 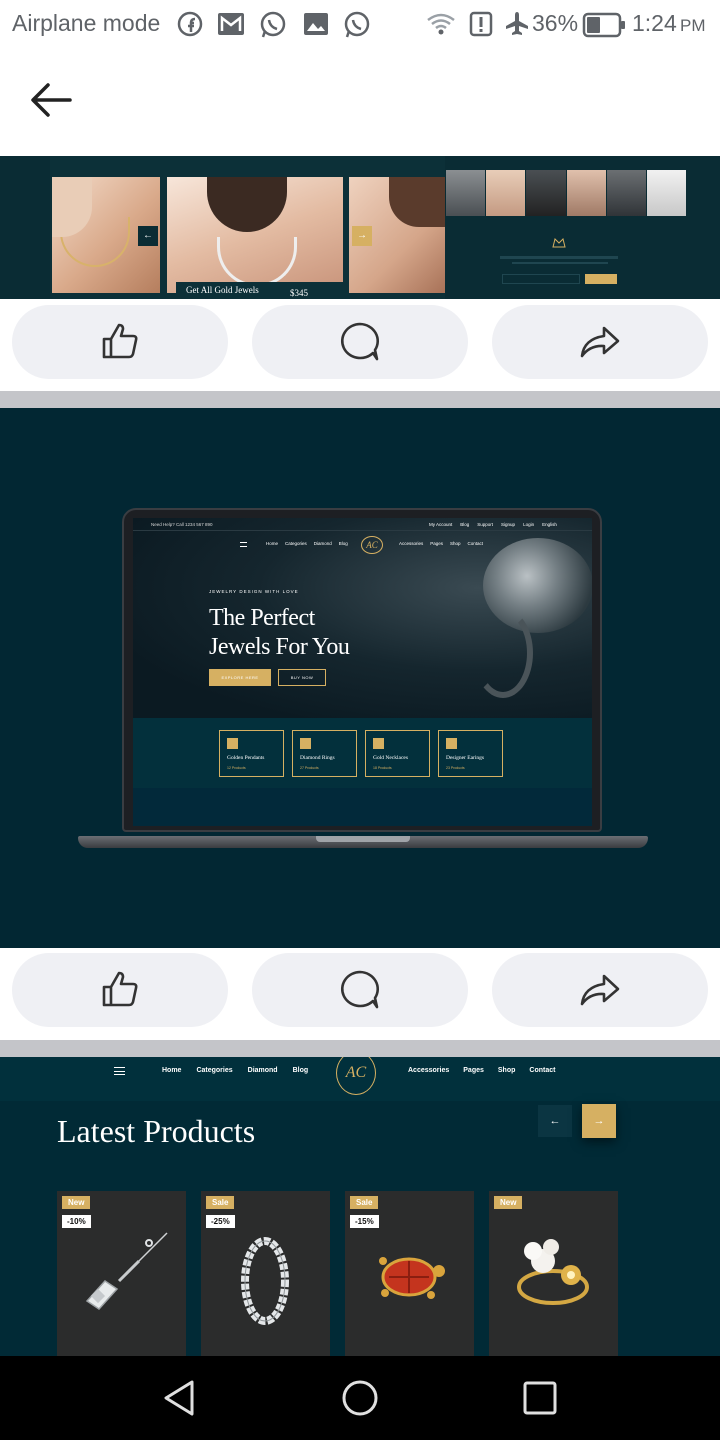 I want to click on eternity-ring-image, so click(x=265, y=1281).